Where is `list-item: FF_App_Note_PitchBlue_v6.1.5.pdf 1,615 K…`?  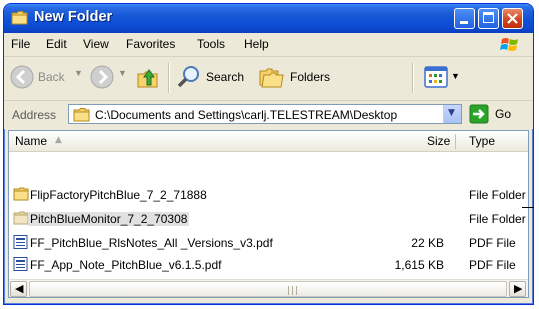
list-item: FF_App_Note_PitchBlue_v6.1.5.pdf 1,615 K… is located at coordinates (268, 265).